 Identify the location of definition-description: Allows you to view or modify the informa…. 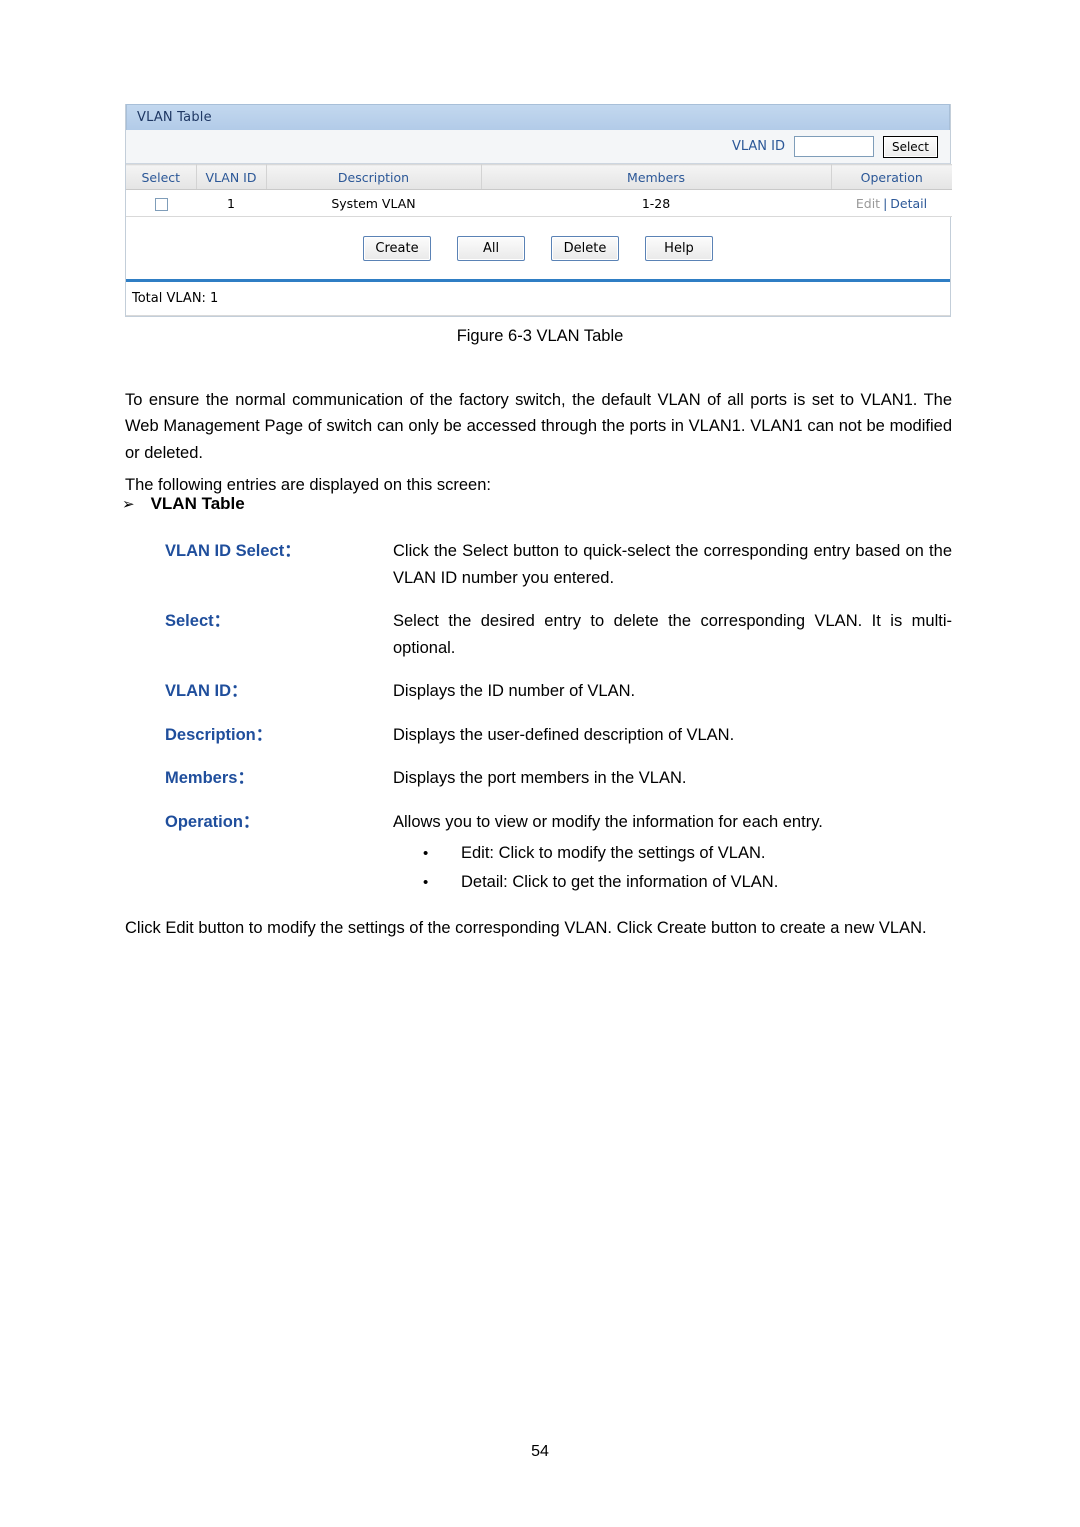
(608, 821).